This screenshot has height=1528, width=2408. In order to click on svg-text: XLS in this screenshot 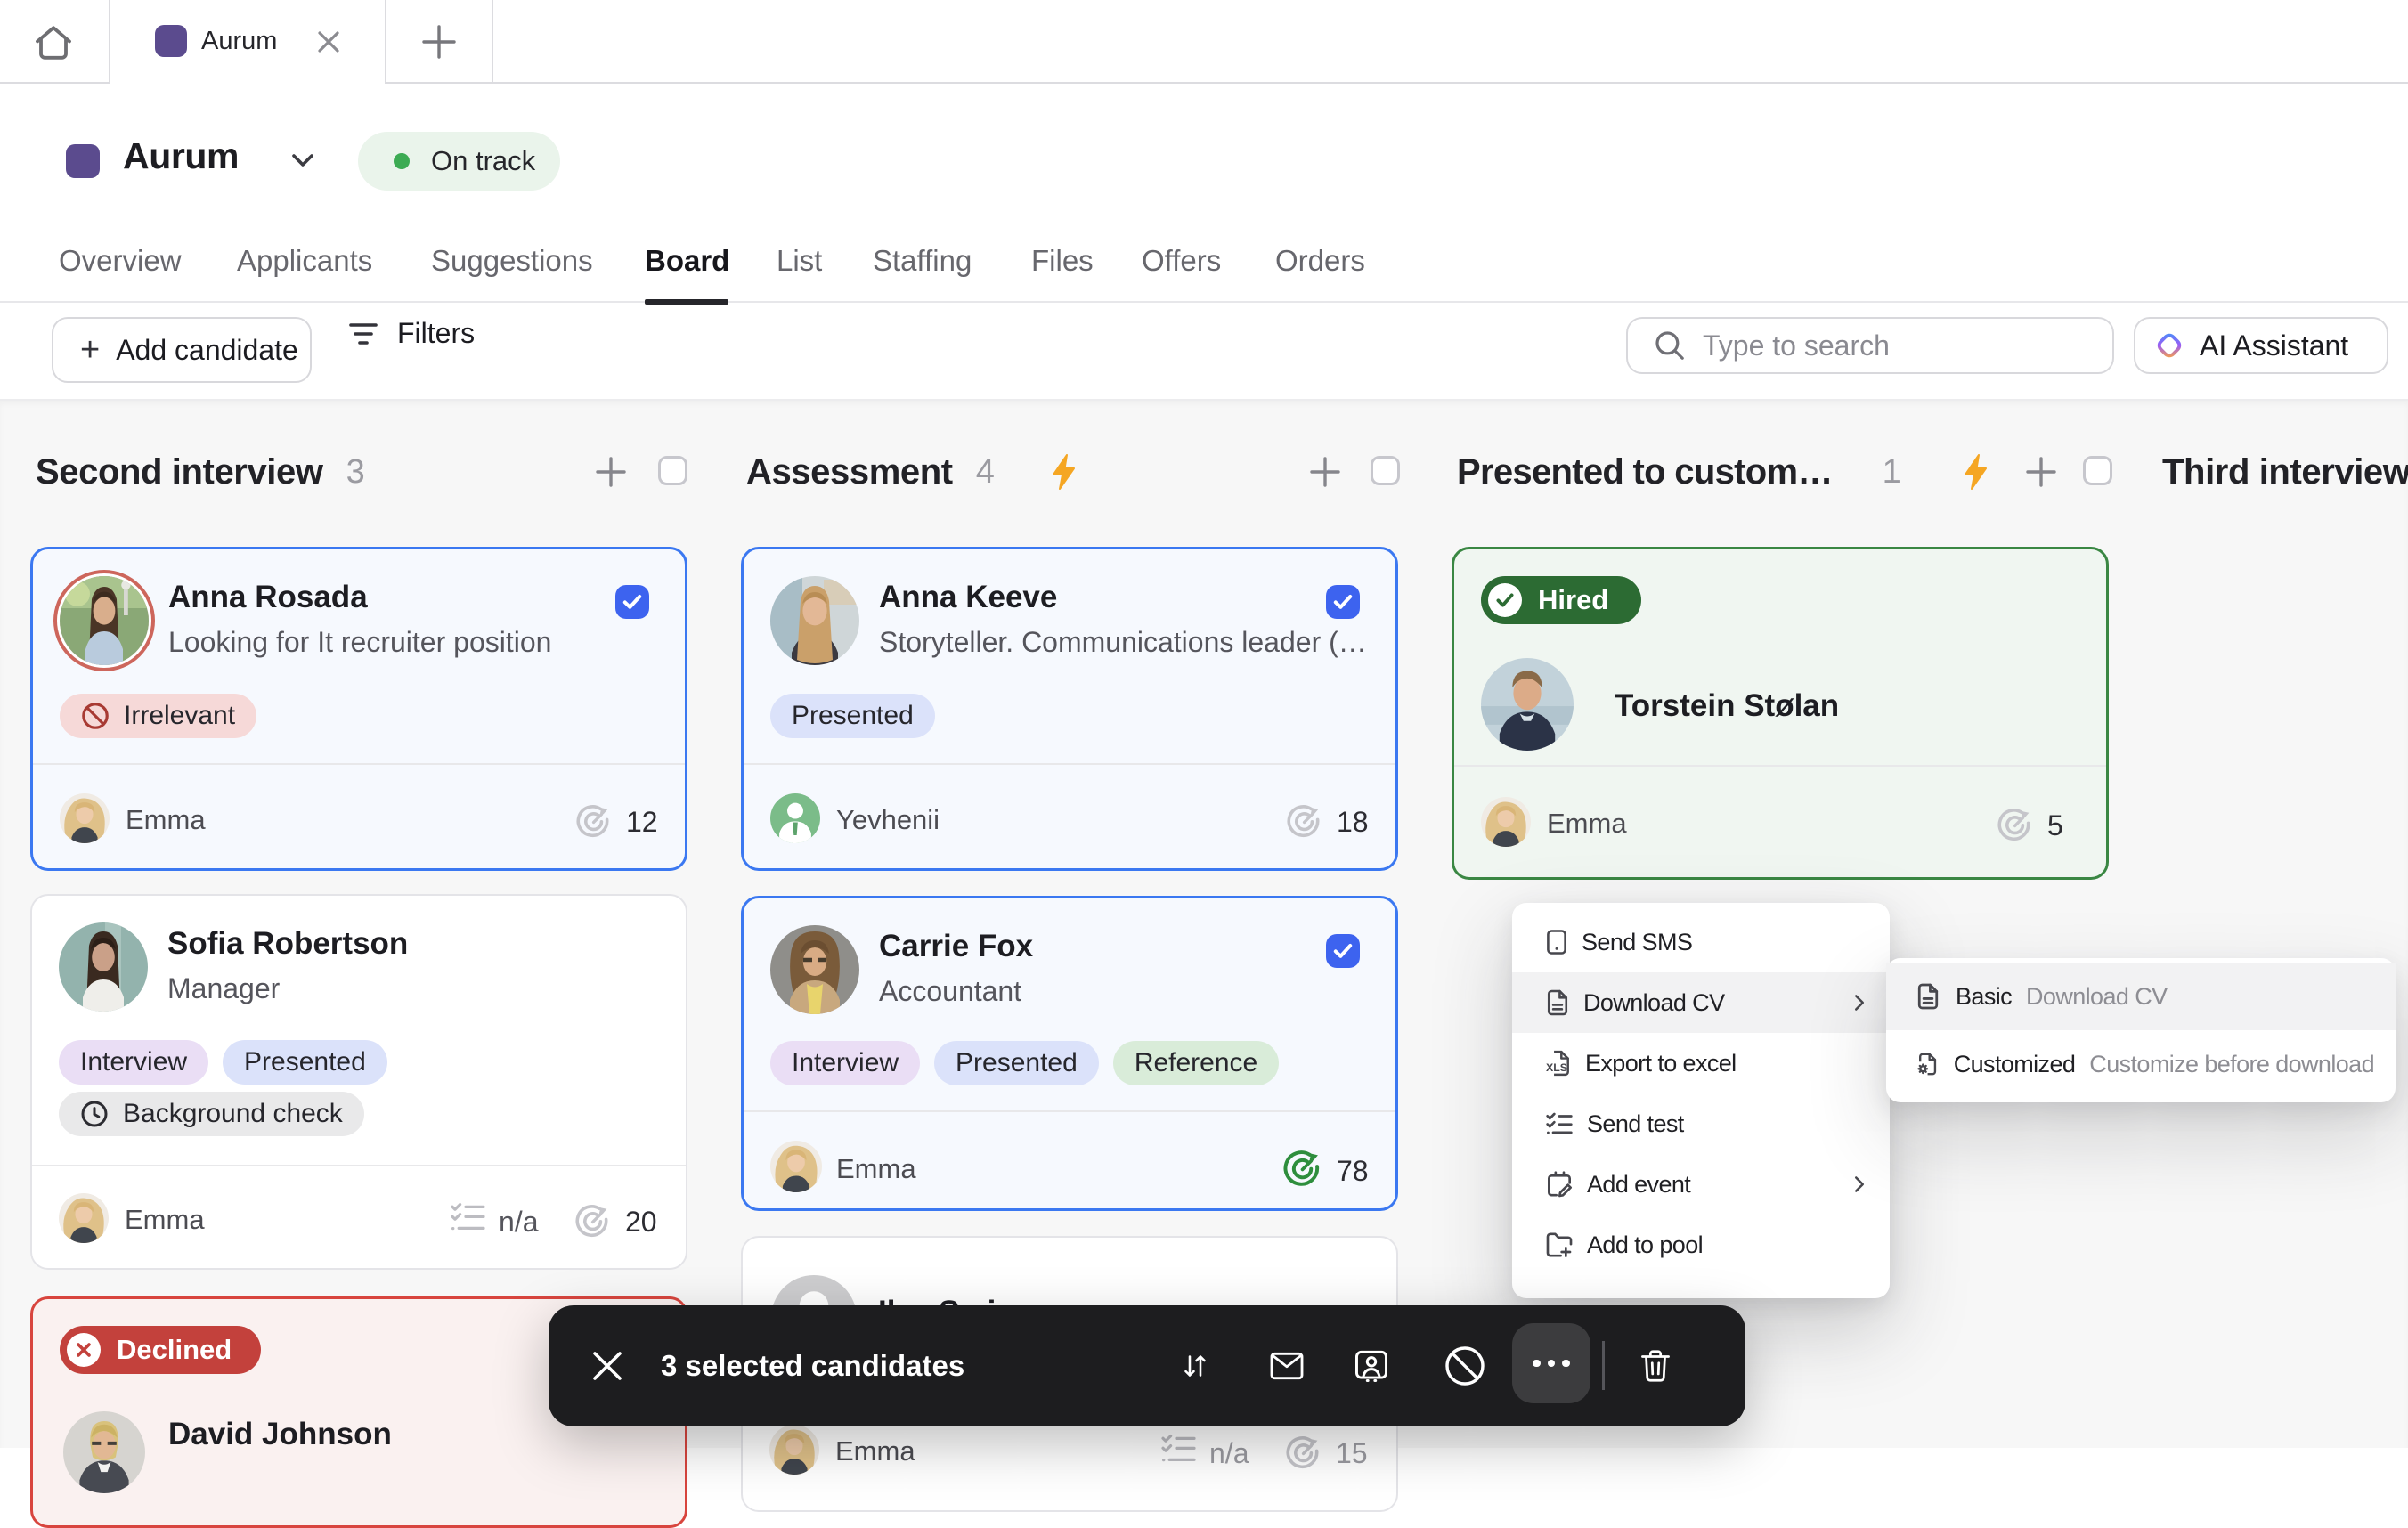, I will do `click(1556, 1067)`.